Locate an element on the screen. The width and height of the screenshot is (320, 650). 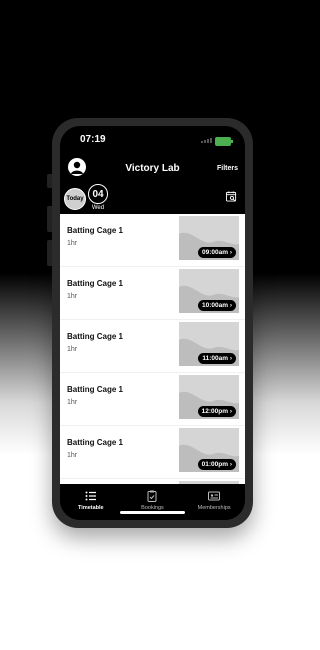
list-item: Batting Cage 1 1hr 11:00am › is located at coordinates (152, 346).